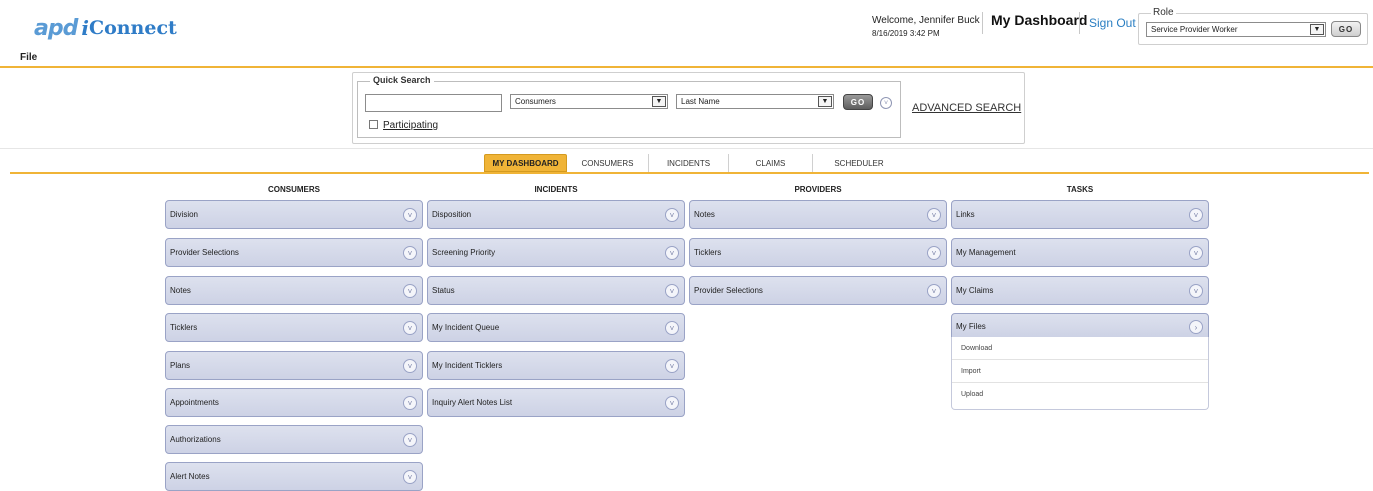 Image resolution: width=1373 pixels, height=491 pixels. What do you see at coordinates (294, 365) in the screenshot?
I see `panel-consumers-plans: Plans ˅` at bounding box center [294, 365].